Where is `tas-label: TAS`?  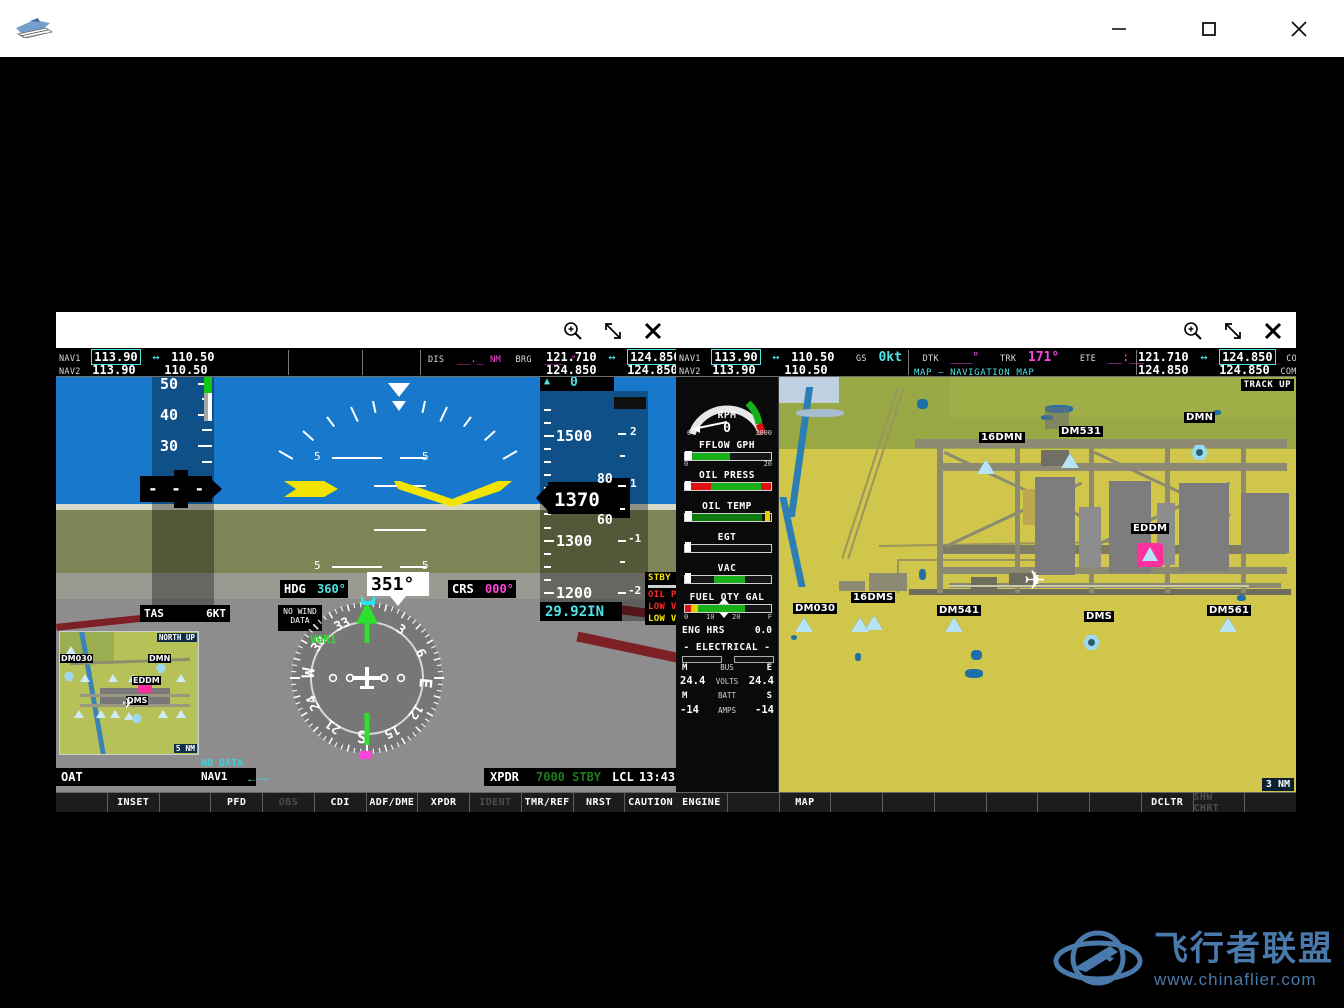
tas-label: TAS is located at coordinates (154, 613).